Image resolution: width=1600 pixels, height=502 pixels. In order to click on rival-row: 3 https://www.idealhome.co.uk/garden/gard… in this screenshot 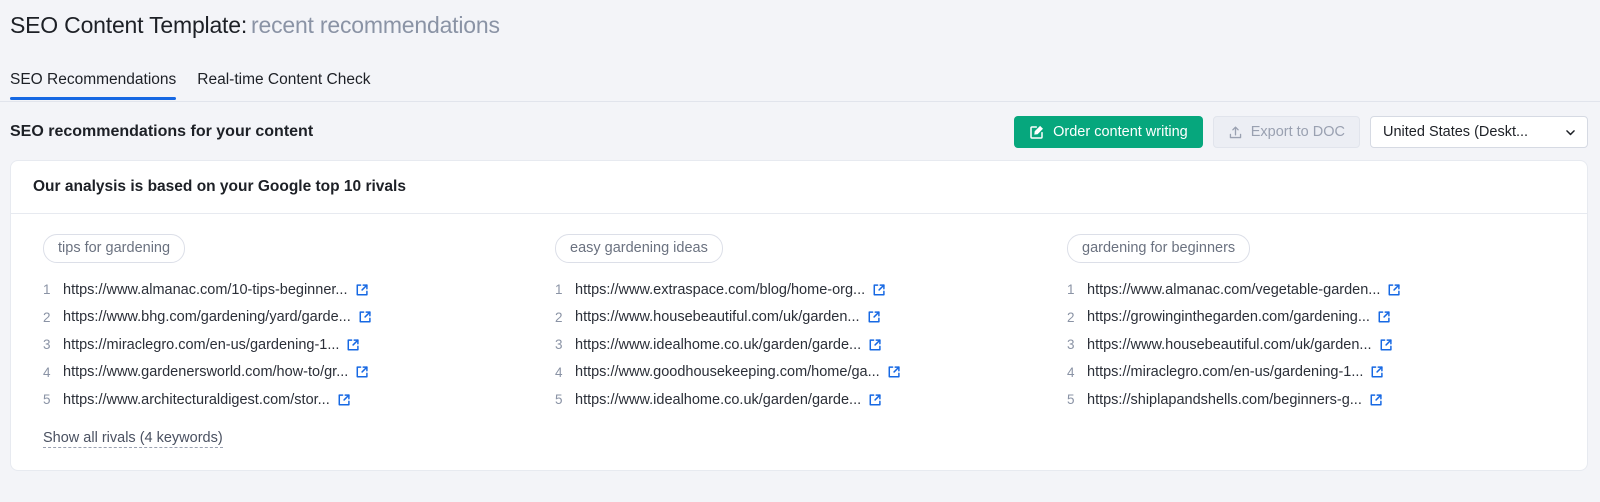, I will do `click(806, 345)`.